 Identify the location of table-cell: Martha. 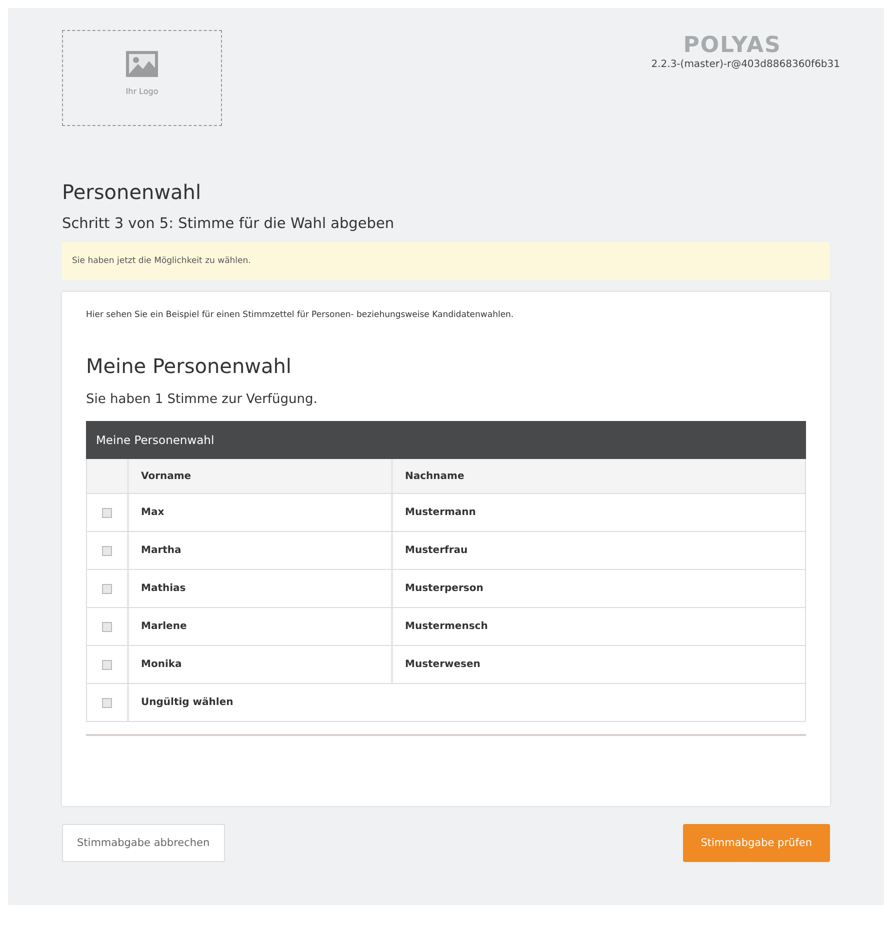
(261, 550).